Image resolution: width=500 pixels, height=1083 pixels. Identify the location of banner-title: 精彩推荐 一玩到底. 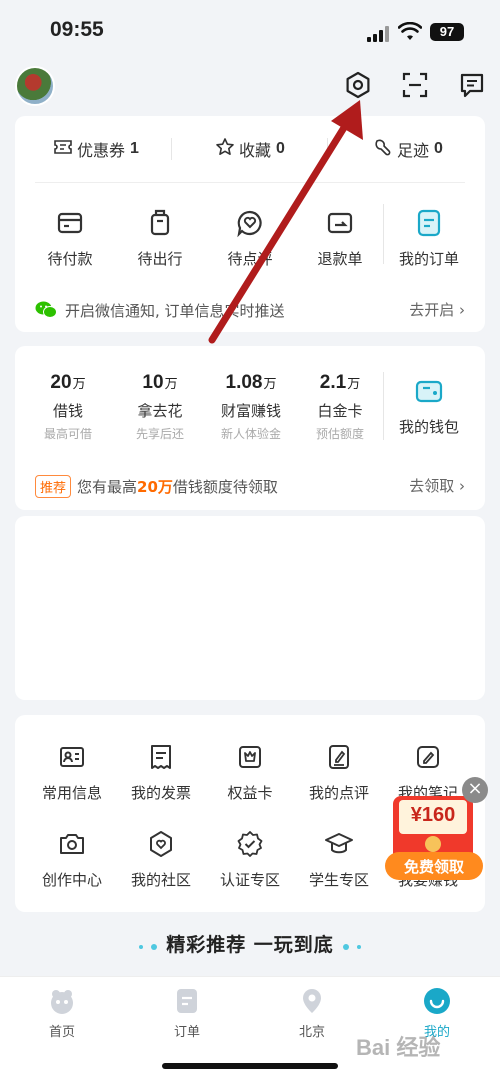
(250, 945).